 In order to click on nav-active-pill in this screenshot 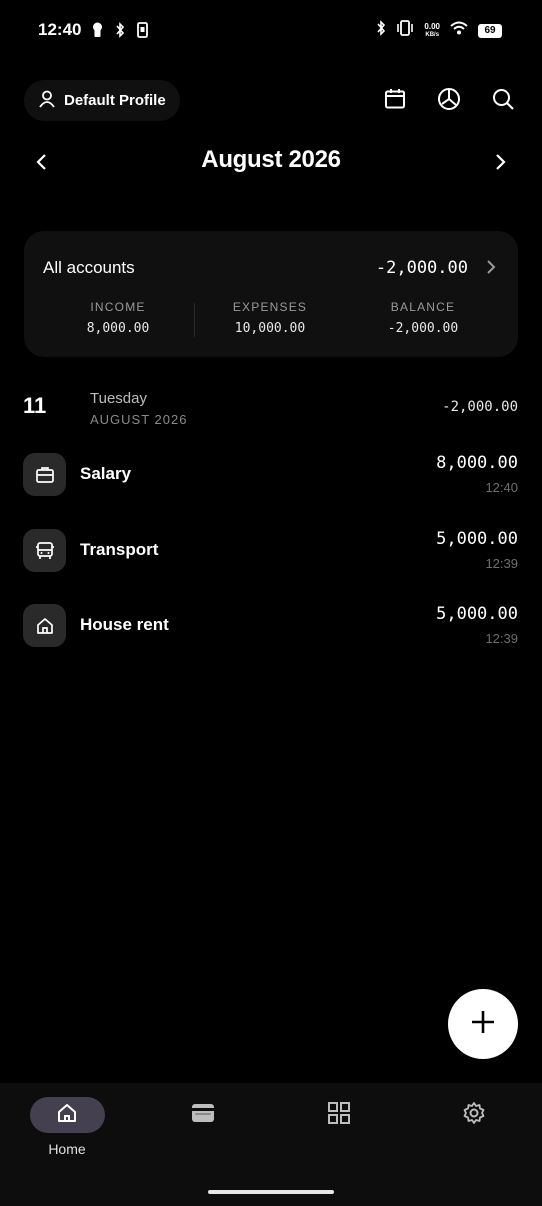, I will do `click(67, 1115)`.